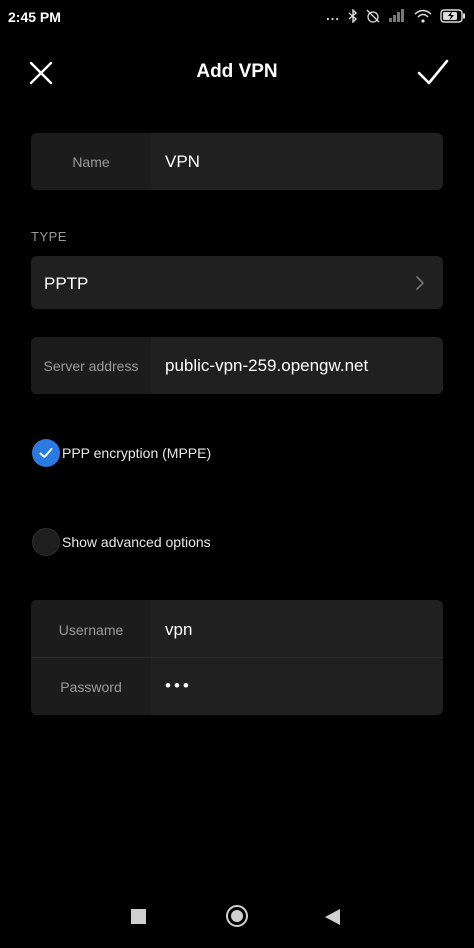  I want to click on navigation-bar, so click(237, 919).